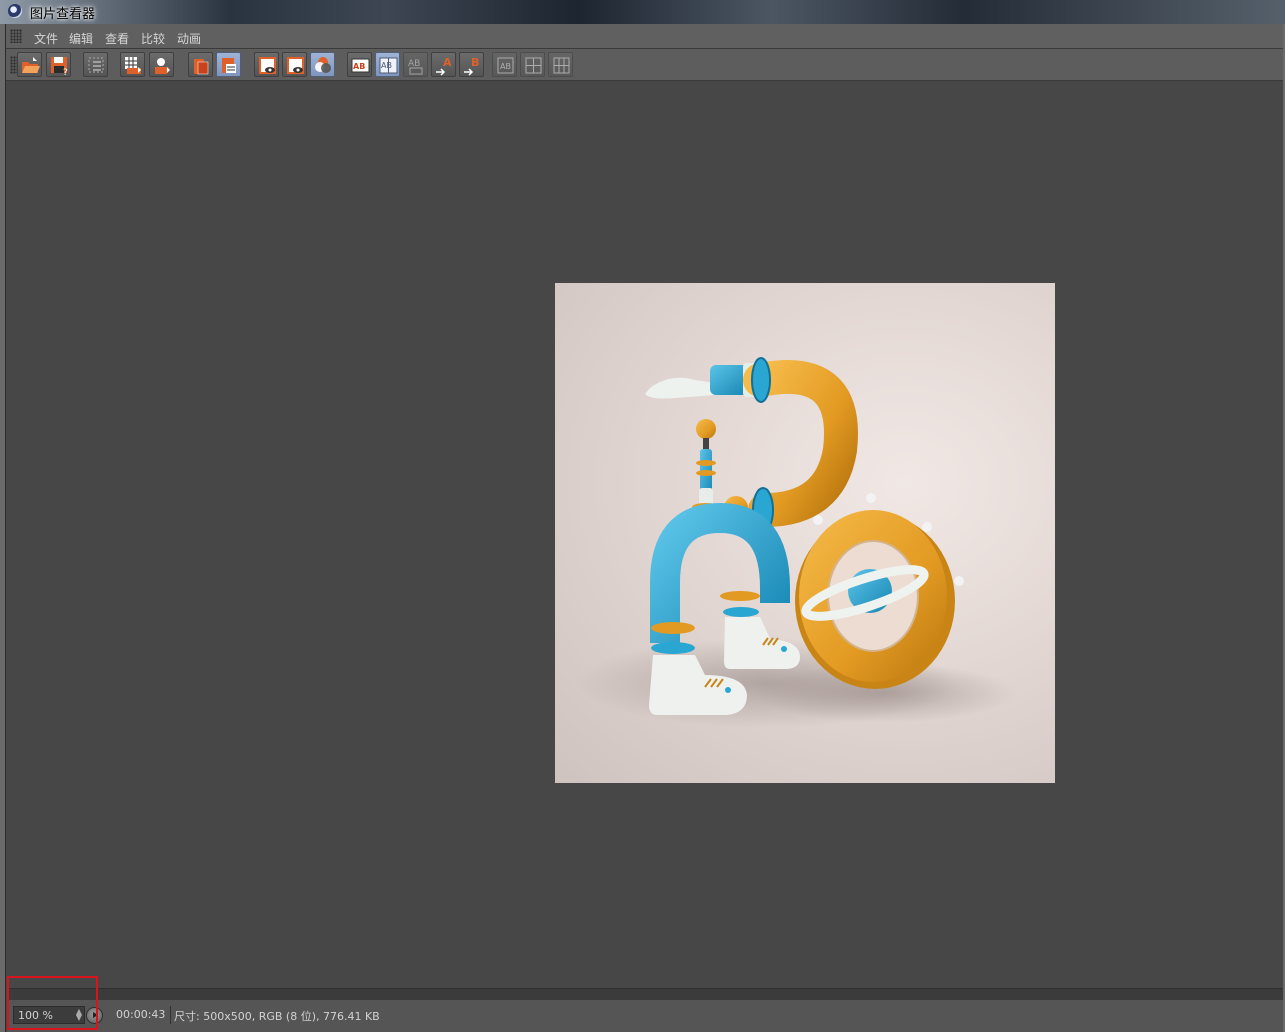 The image size is (1285, 1032). I want to click on grid-export-button, so click(132, 64).